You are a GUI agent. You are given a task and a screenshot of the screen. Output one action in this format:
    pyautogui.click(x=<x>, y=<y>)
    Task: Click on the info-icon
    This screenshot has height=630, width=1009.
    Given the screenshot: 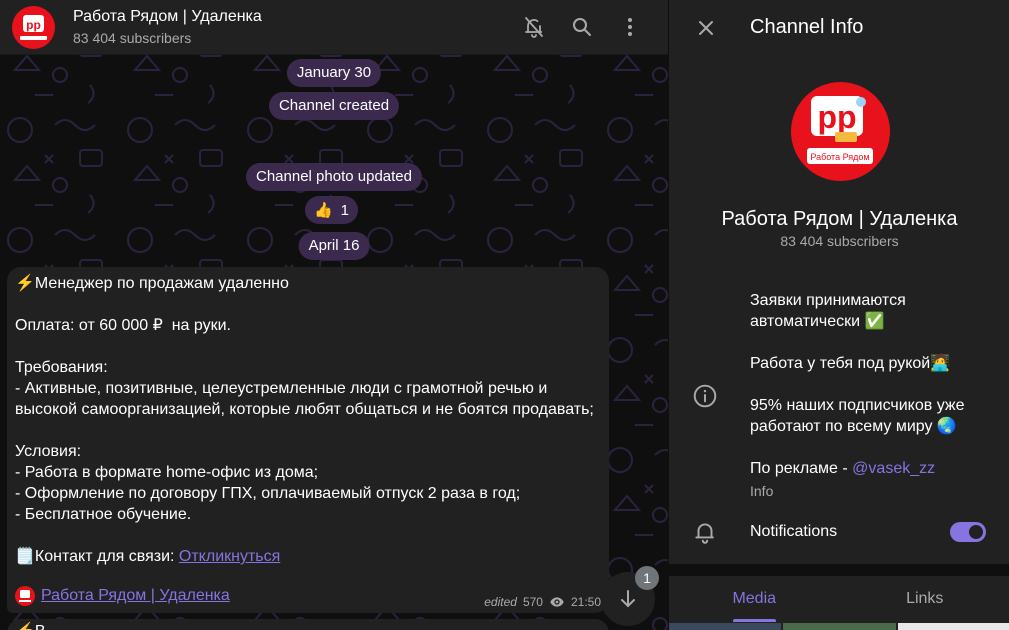 What is the action you would take?
    pyautogui.click(x=705, y=396)
    